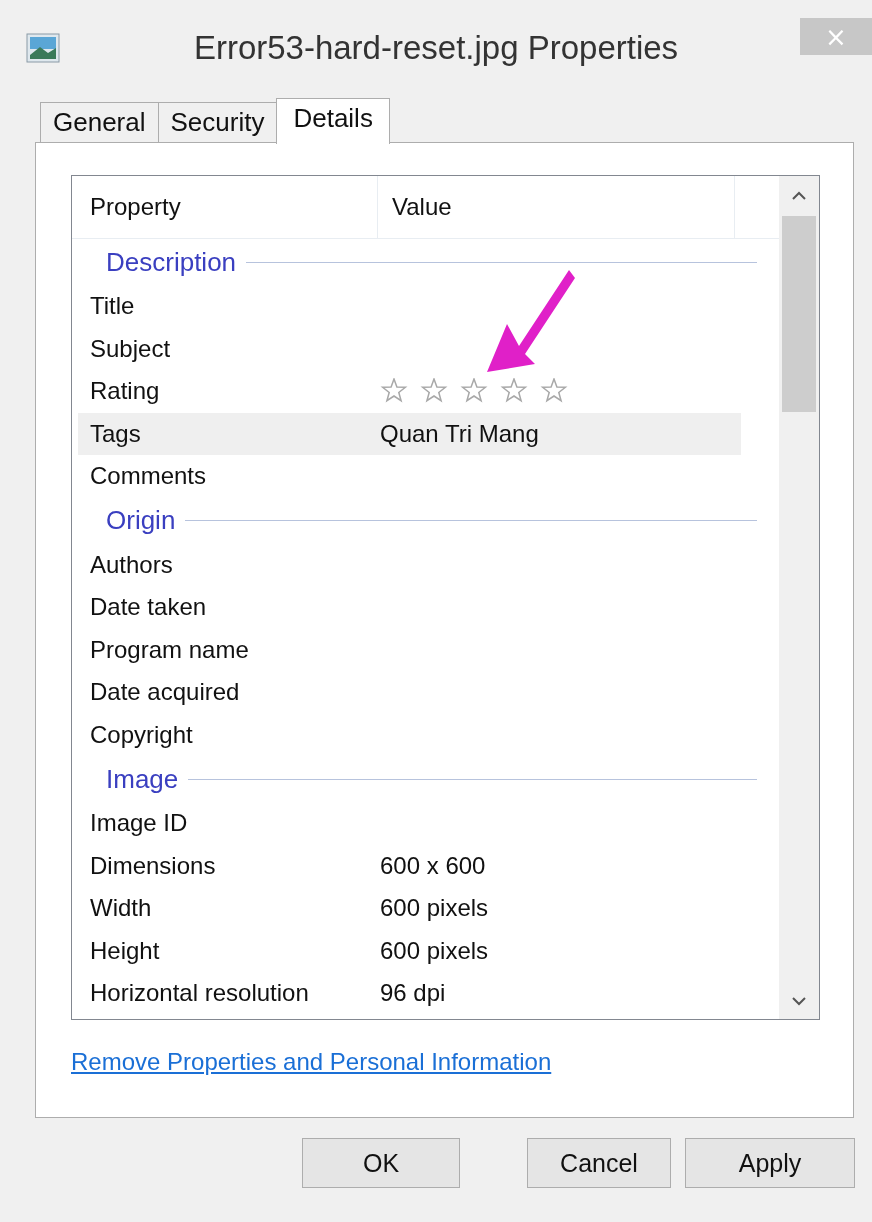  I want to click on property-row: Height 600 pixels, so click(409, 950).